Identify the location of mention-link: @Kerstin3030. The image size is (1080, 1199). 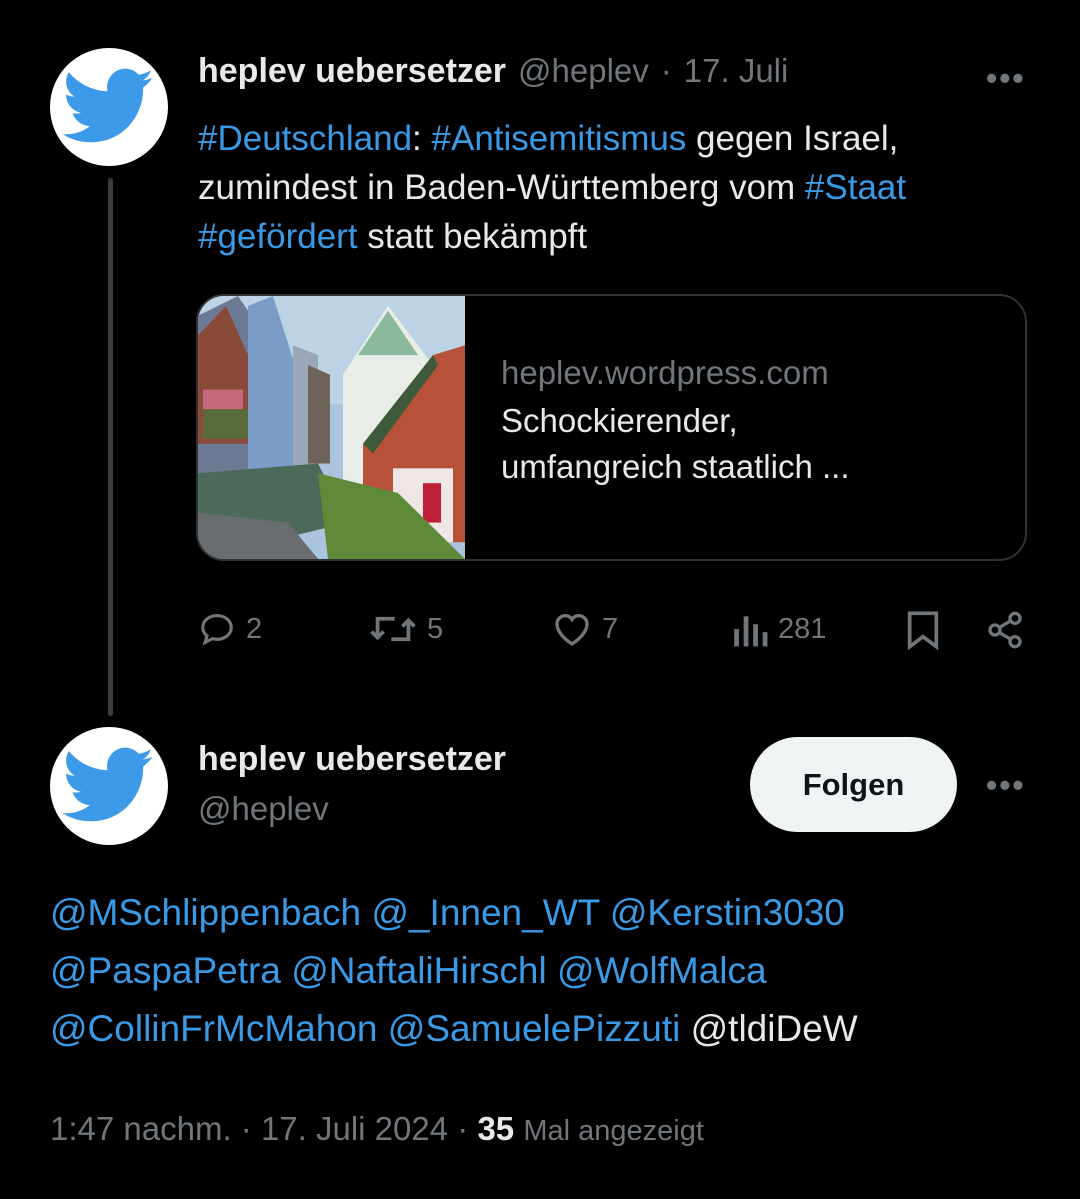
(727, 912).